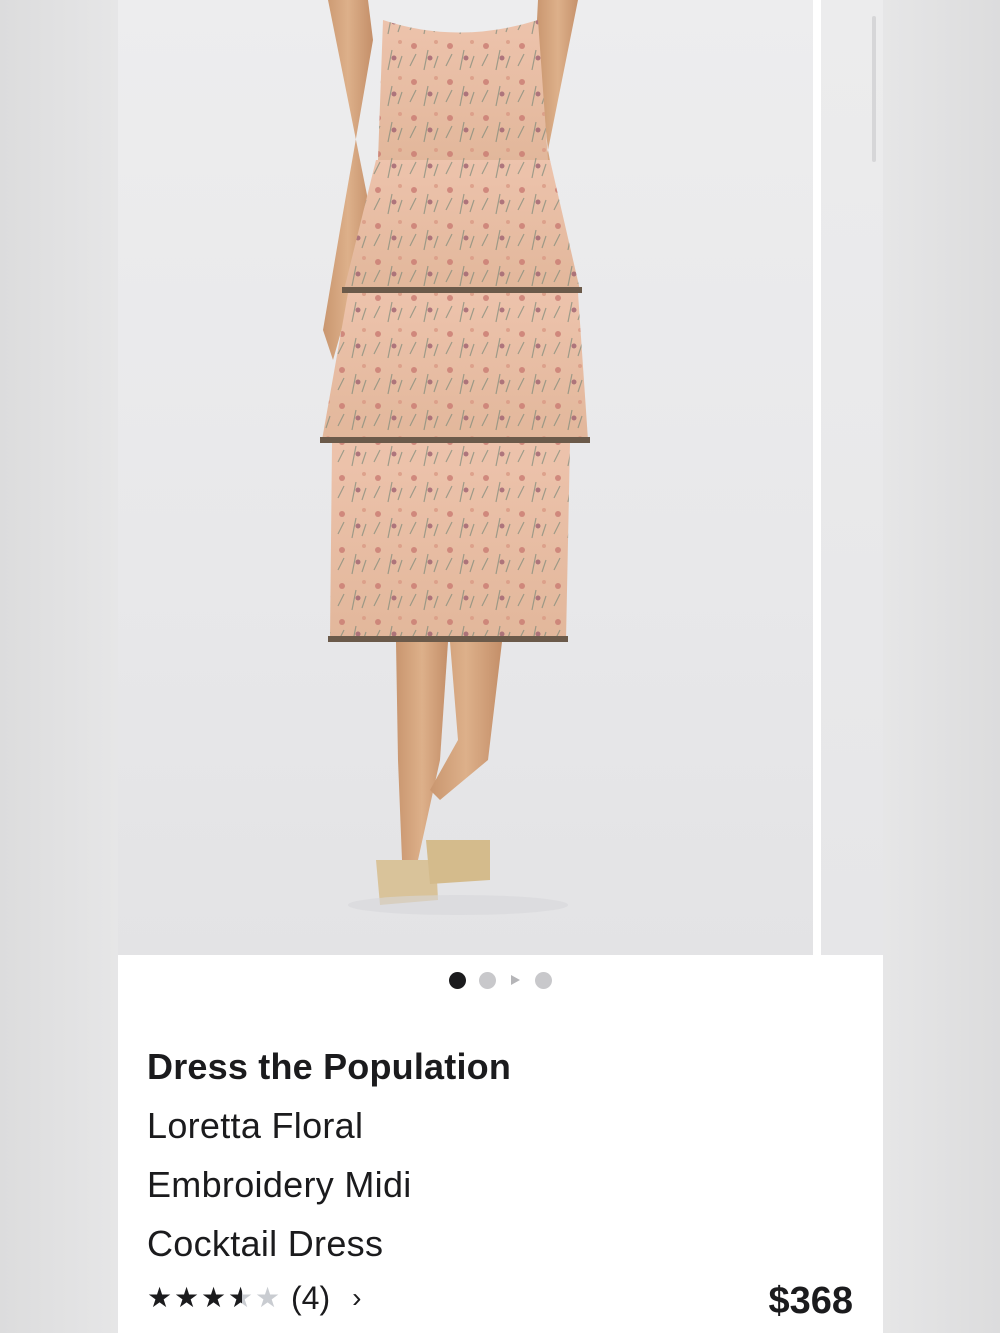 The height and width of the screenshot is (1333, 1000). Describe the element at coordinates (235, 1298) in the screenshot. I see `star-half-icon: ★` at that location.